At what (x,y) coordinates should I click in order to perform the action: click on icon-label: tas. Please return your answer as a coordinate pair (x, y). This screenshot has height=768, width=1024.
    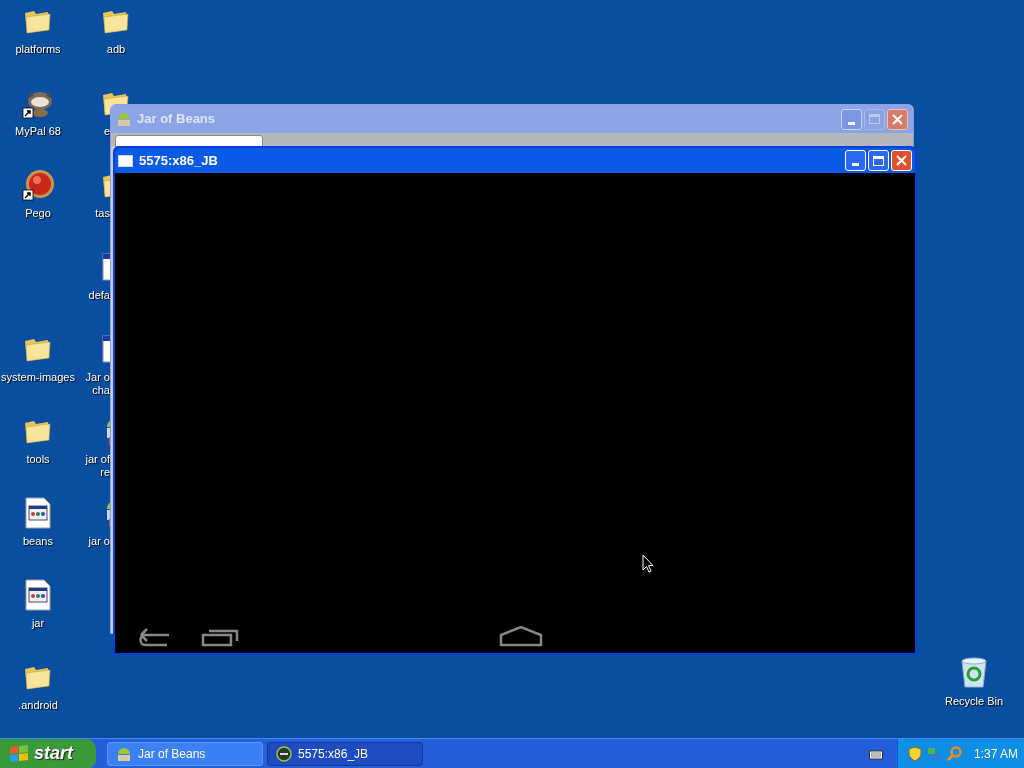
    Looking at the image, I should click on (102, 213).